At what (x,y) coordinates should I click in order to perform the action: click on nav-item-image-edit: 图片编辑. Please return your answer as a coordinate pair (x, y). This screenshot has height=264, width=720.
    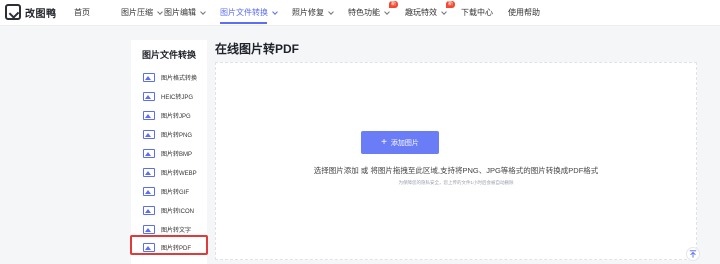
    Looking at the image, I should click on (185, 12).